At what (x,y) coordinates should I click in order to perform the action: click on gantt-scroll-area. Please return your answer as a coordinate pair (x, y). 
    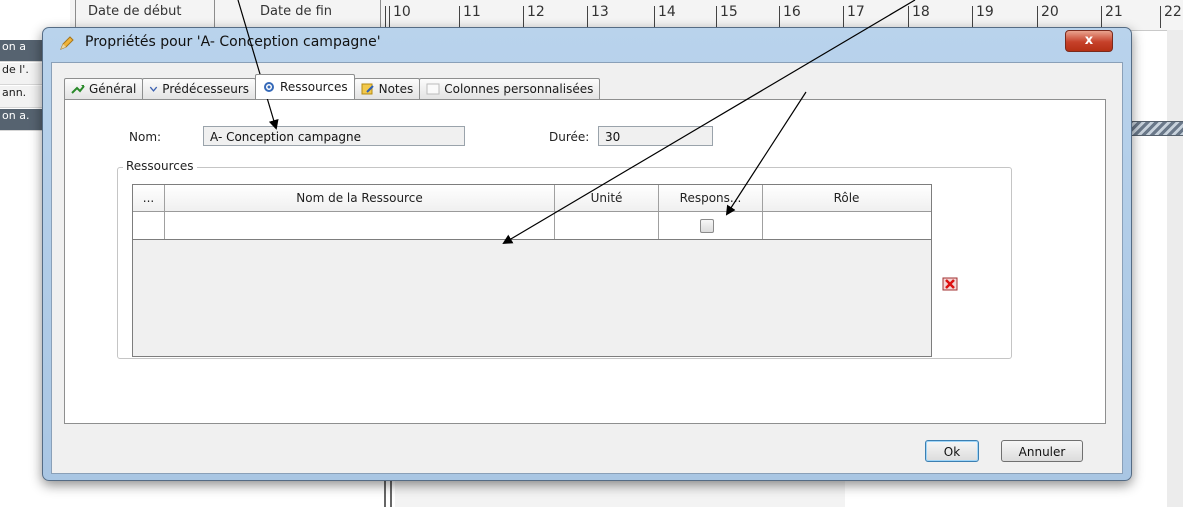
    Looking at the image, I should click on (1175, 268).